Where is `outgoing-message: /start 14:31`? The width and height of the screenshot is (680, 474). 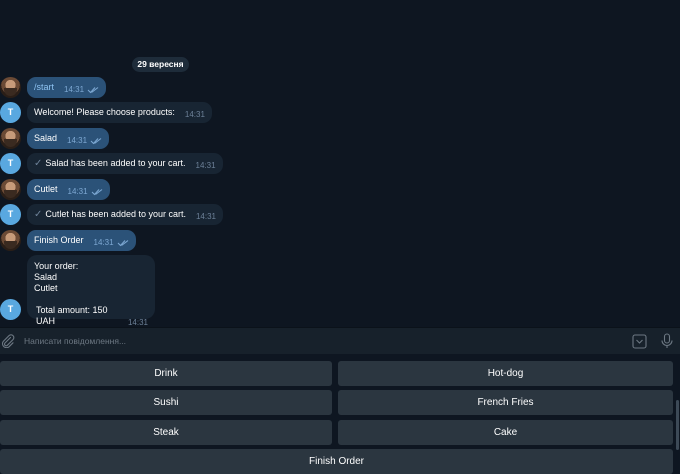 outgoing-message: /start 14:31 is located at coordinates (67, 87).